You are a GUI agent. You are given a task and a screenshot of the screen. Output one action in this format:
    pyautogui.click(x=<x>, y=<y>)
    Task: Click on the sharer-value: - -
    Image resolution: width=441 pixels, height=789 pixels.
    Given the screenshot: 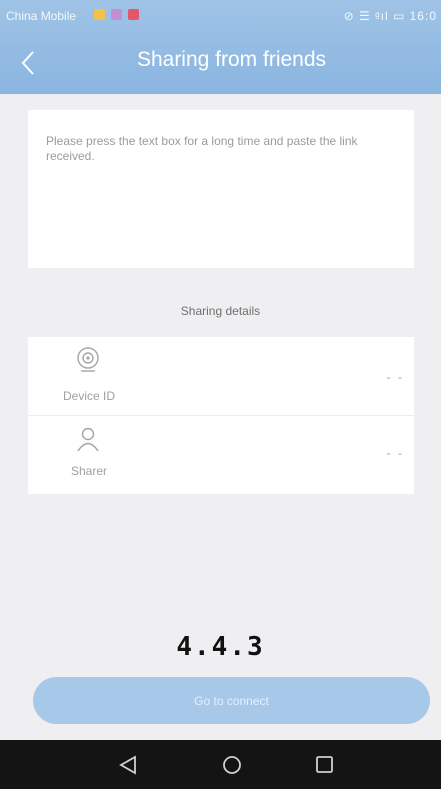 What is the action you would take?
    pyautogui.click(x=395, y=453)
    